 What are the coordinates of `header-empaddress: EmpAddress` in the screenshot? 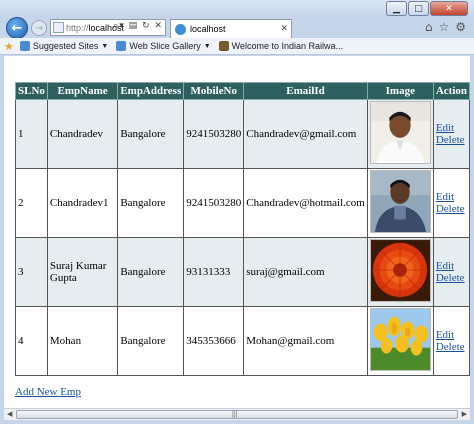 It's located at (151, 91).